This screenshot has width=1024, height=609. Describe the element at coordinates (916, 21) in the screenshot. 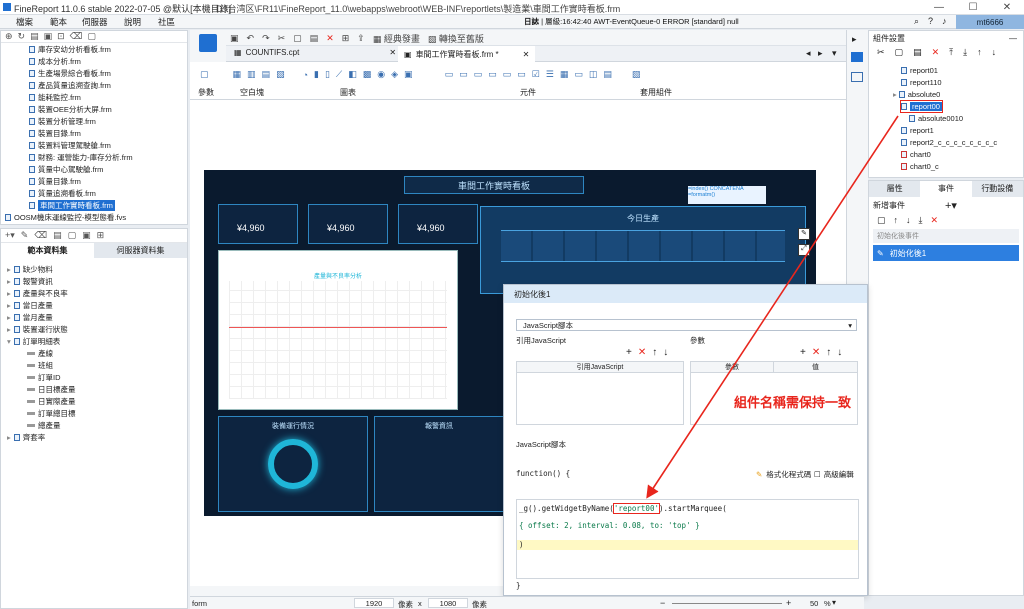

I see `search-icon: ⌕` at that location.